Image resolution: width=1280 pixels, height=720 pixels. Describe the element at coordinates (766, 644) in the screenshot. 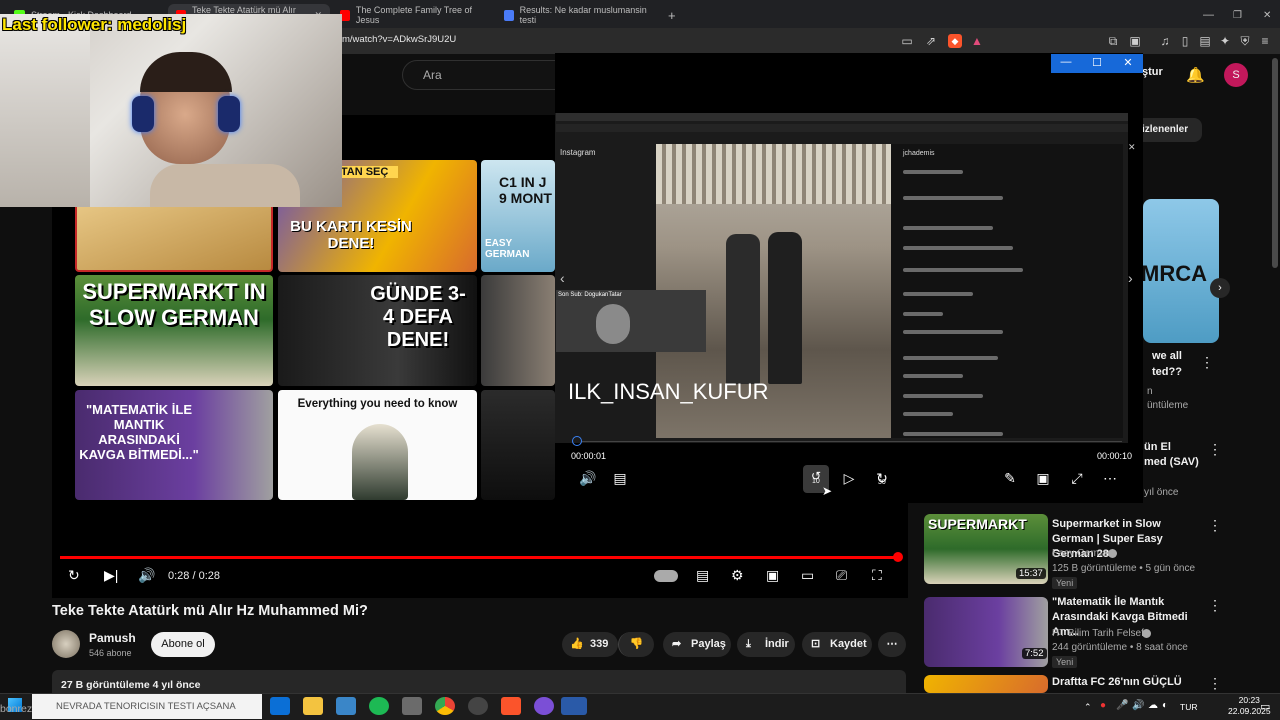

I see `download-button: ⤓ İndir` at that location.